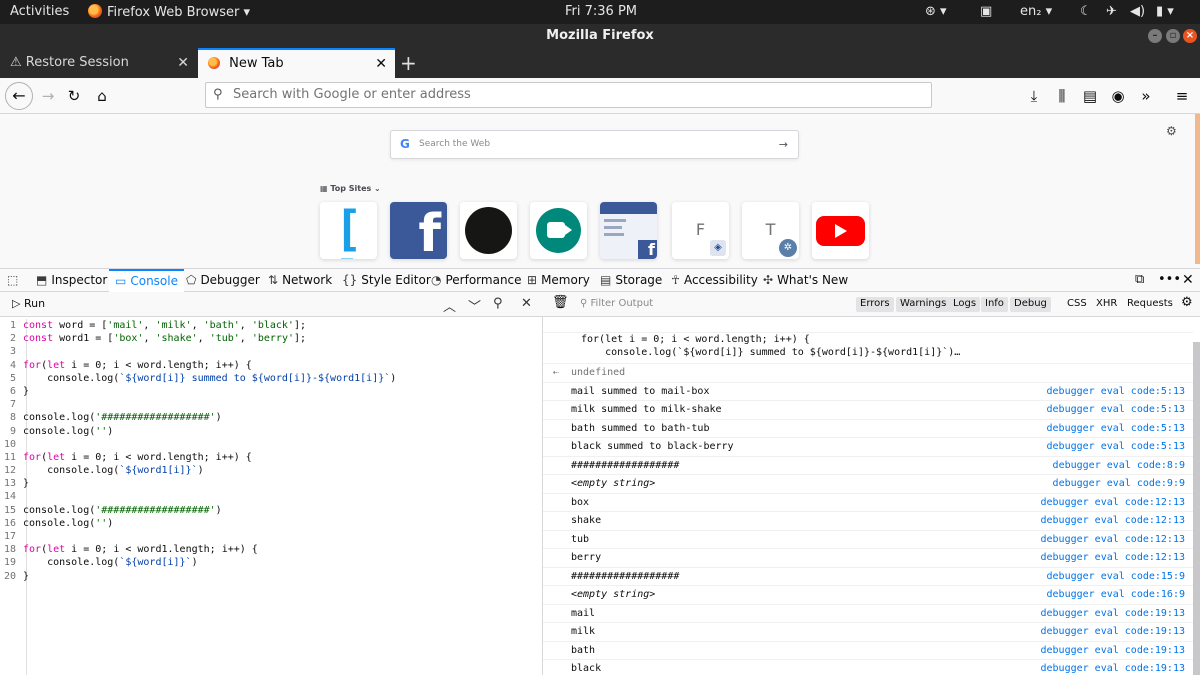 The image size is (1200, 675). What do you see at coordinates (102, 96) in the screenshot?
I see `home-button: ⌂` at bounding box center [102, 96].